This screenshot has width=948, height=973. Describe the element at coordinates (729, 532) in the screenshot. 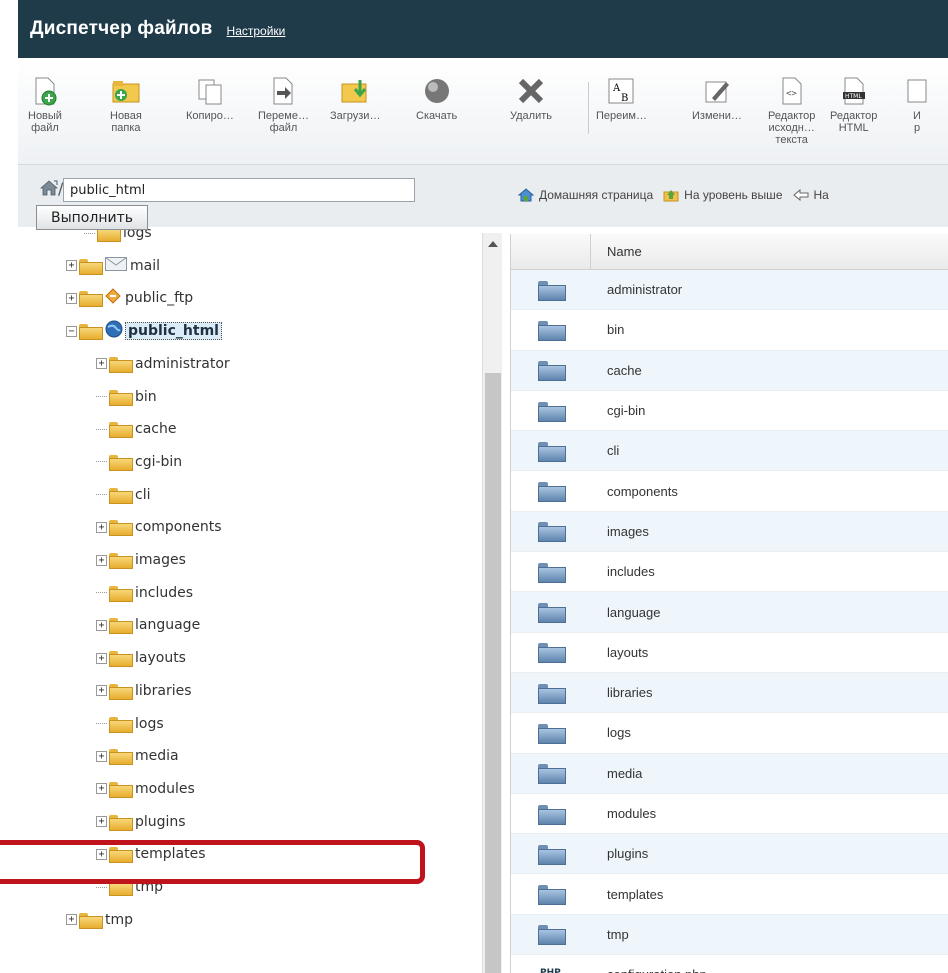

I see `table-row: images` at that location.